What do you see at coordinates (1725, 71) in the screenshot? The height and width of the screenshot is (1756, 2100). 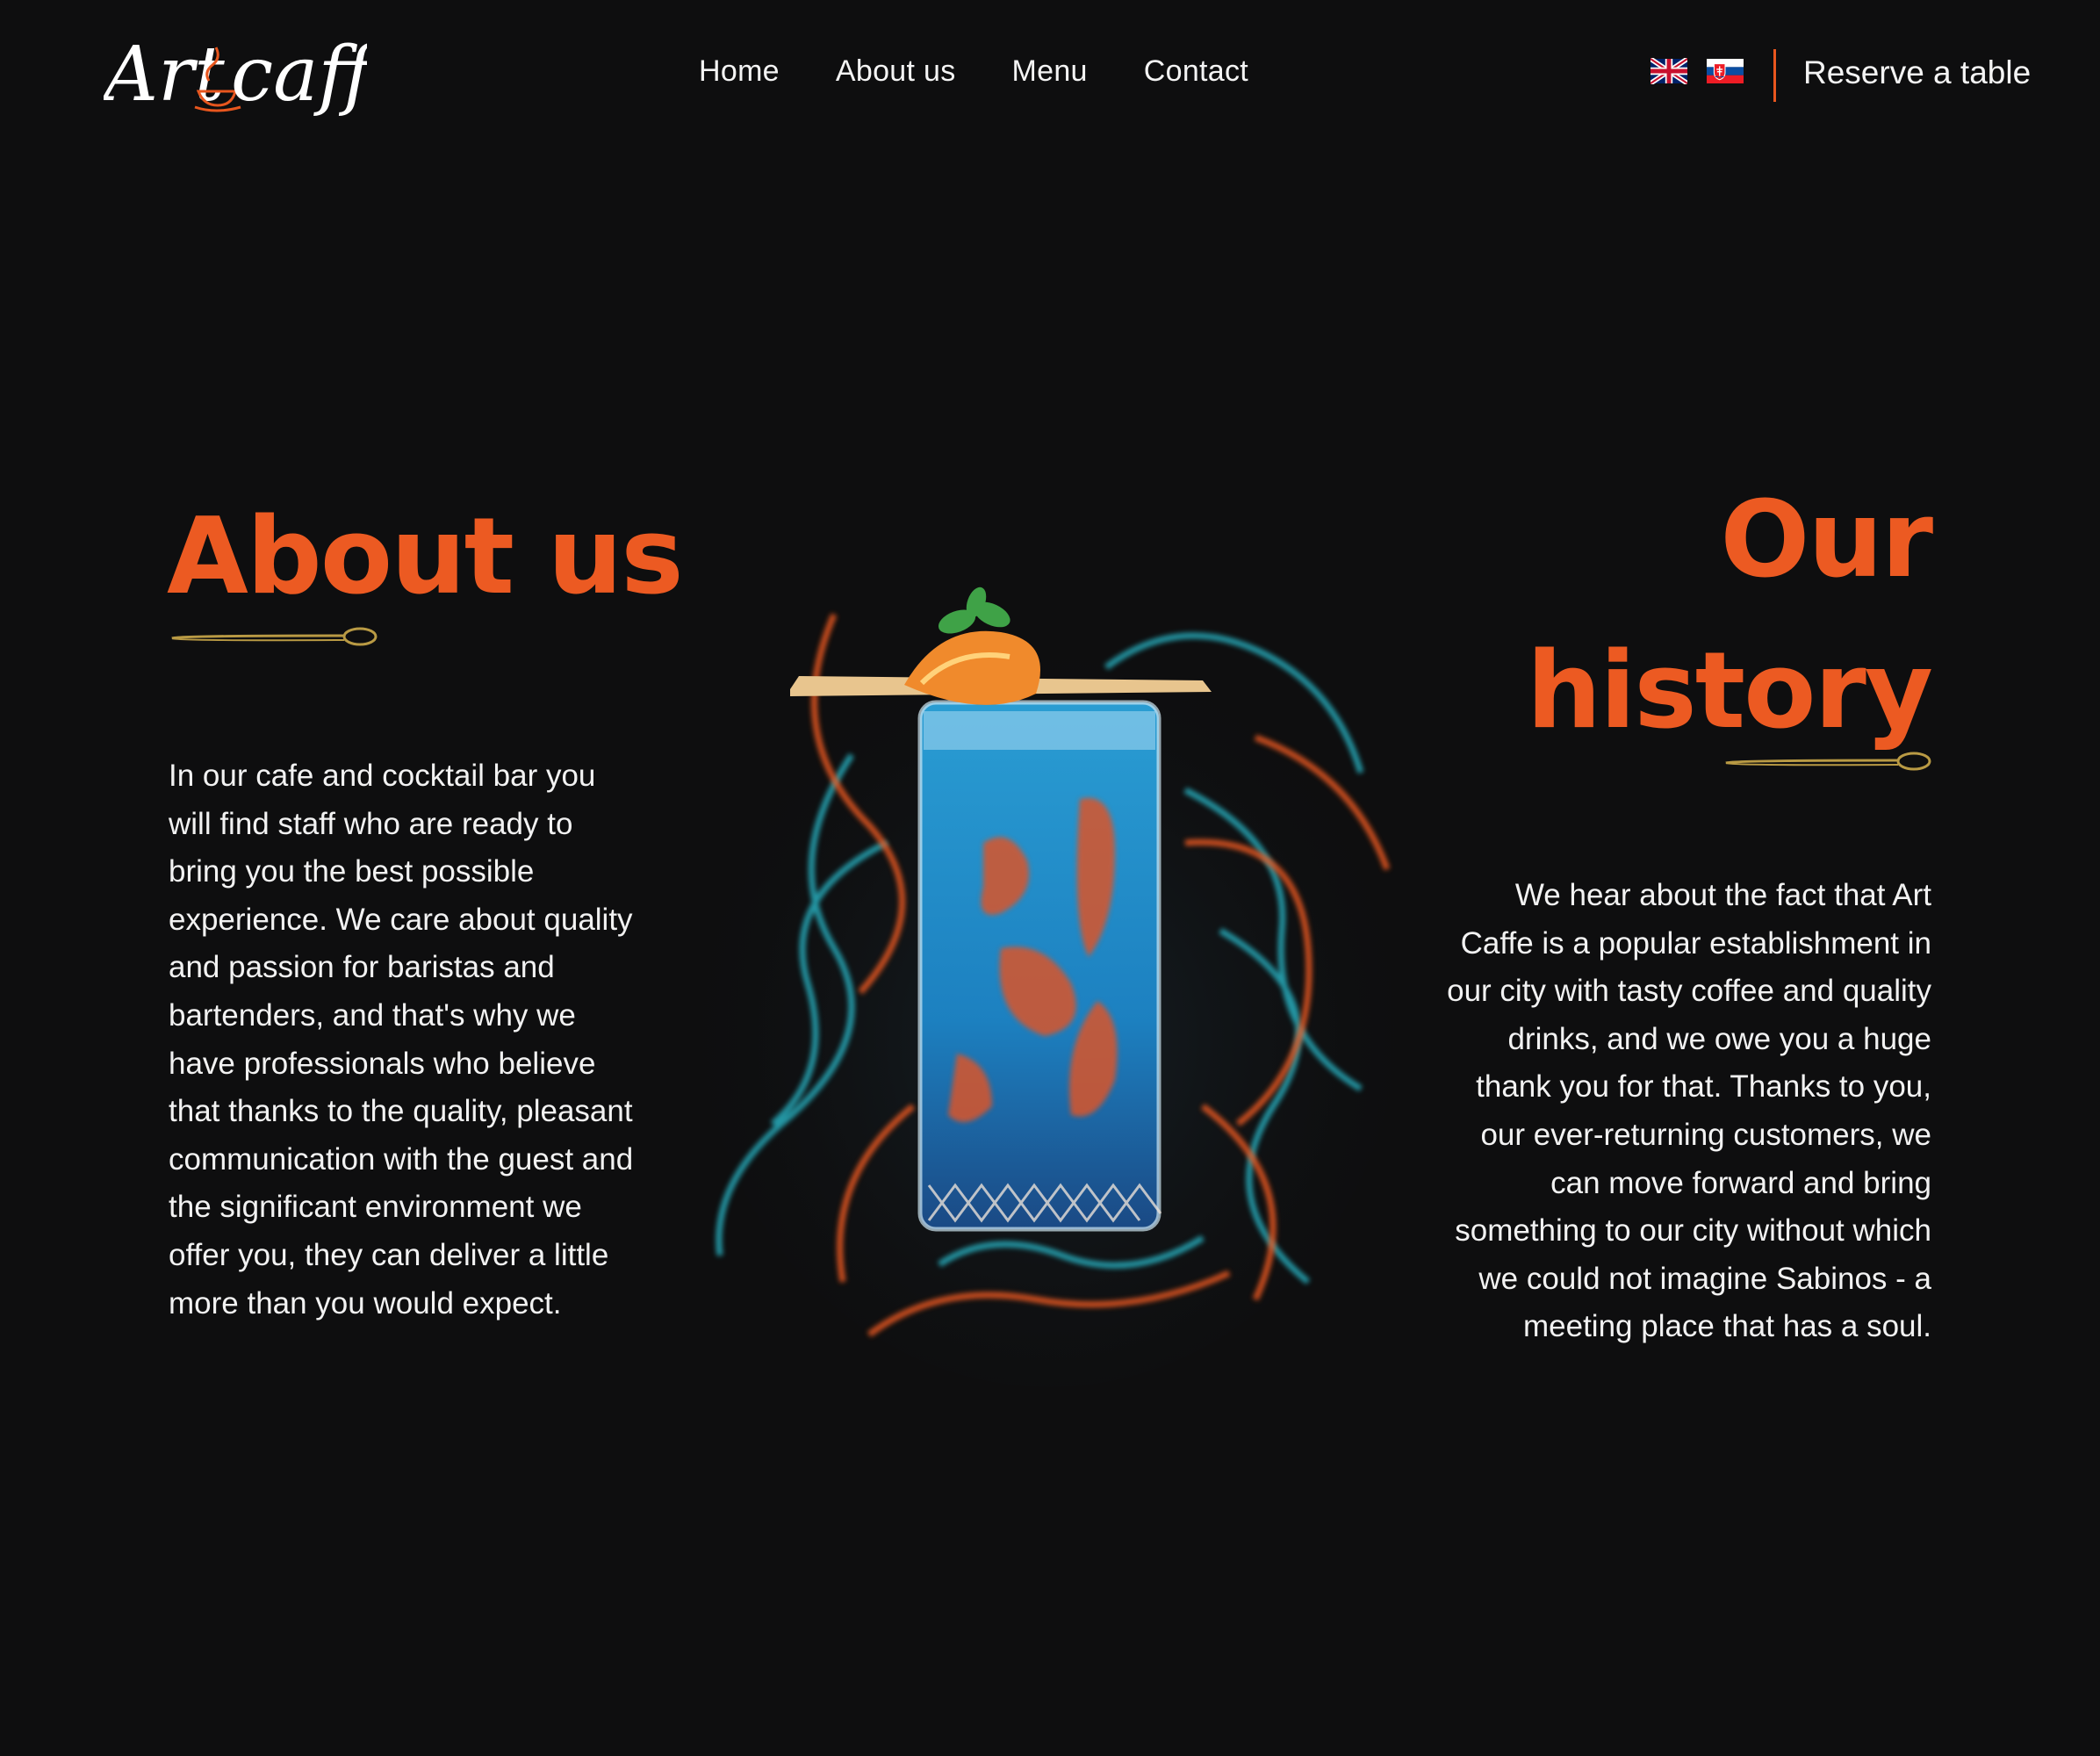 I see `sk-flag-icon` at bounding box center [1725, 71].